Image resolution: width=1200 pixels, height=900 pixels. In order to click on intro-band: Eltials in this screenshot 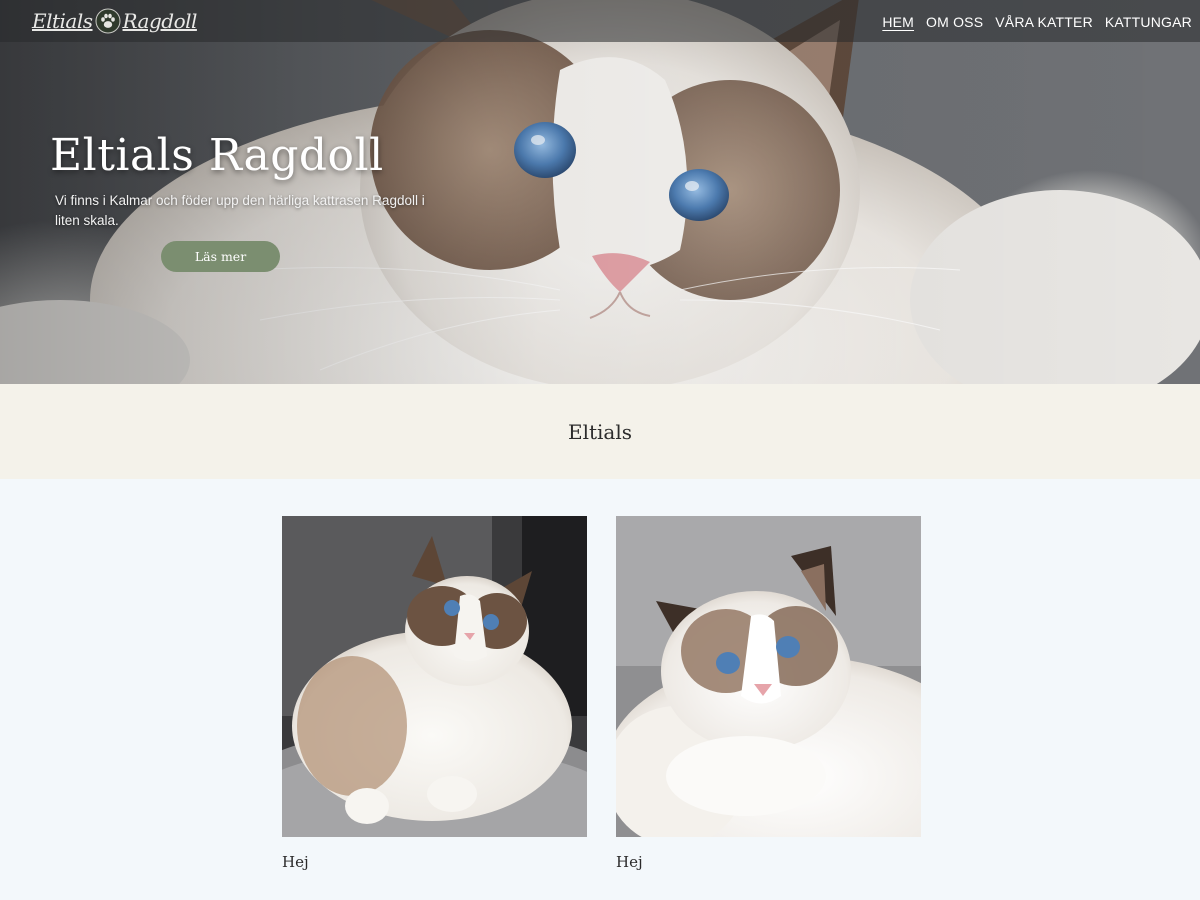, I will do `click(600, 431)`.